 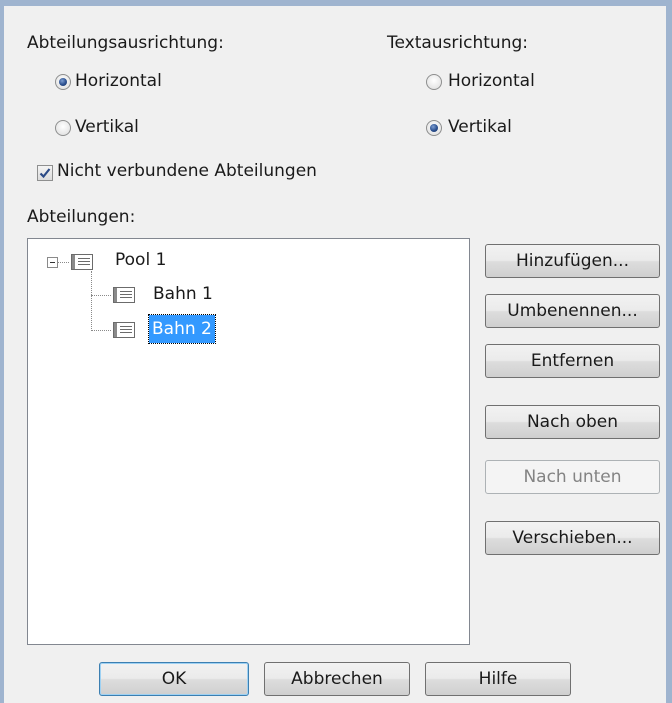 I want to click on remove-button: Entfernen, so click(x=572, y=361).